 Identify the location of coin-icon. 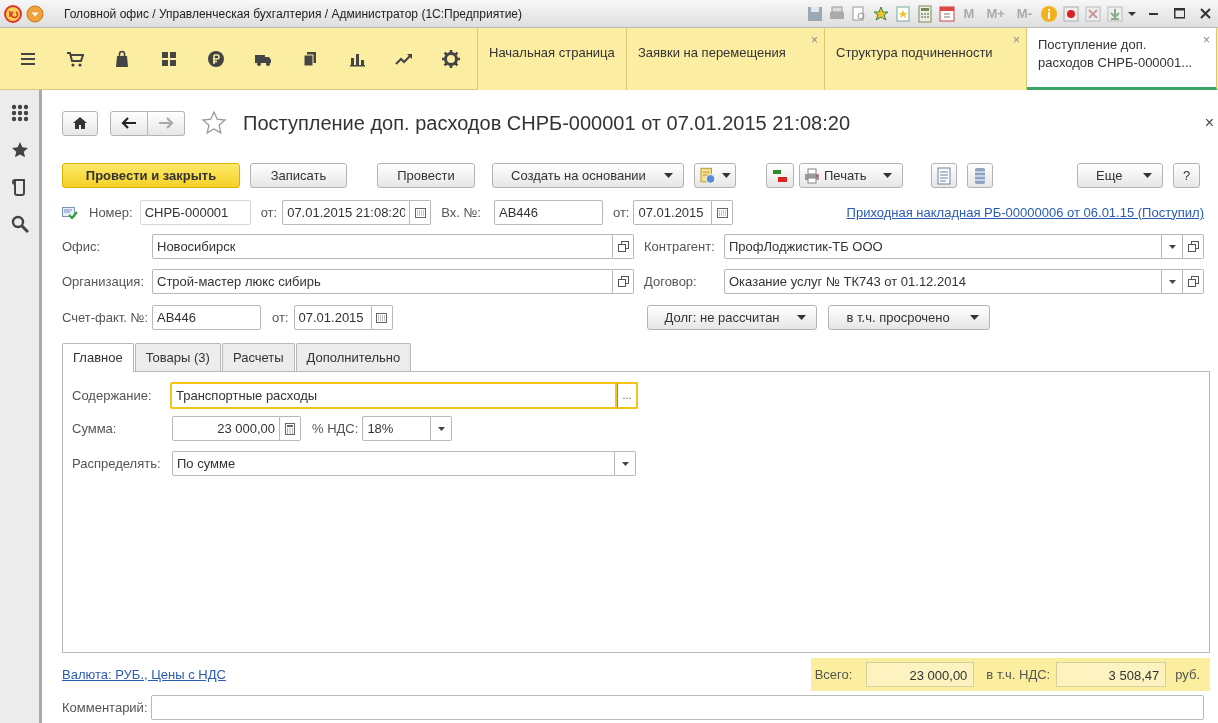
(215, 59).